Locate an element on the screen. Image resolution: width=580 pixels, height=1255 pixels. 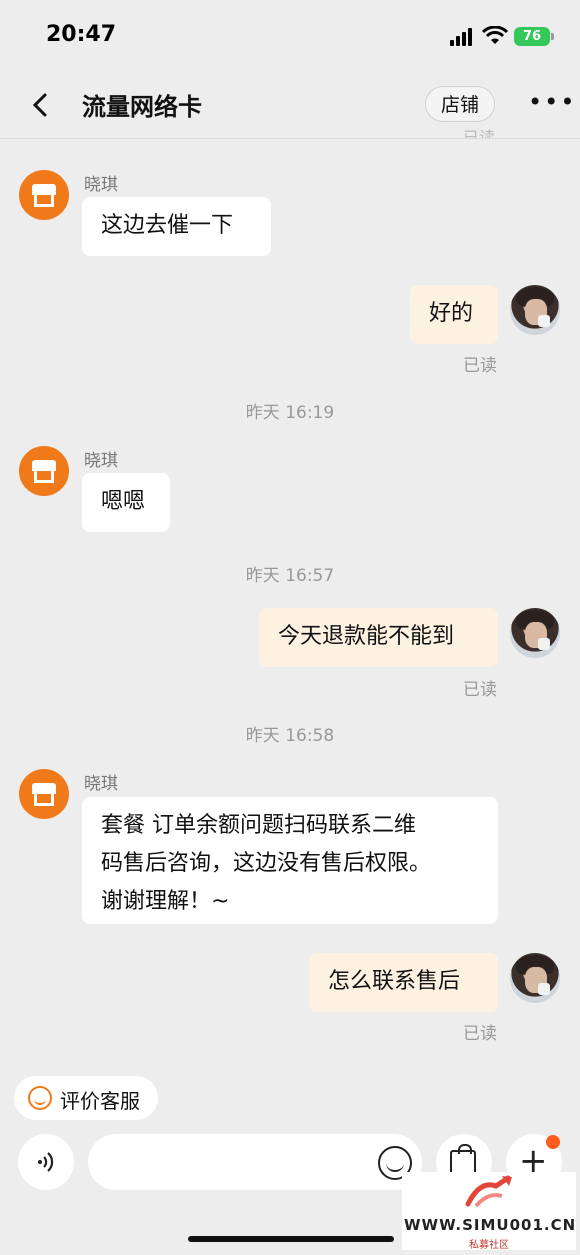
watermark: WWW.SIMU001.CN 私募社区 is located at coordinates (489, 1211).